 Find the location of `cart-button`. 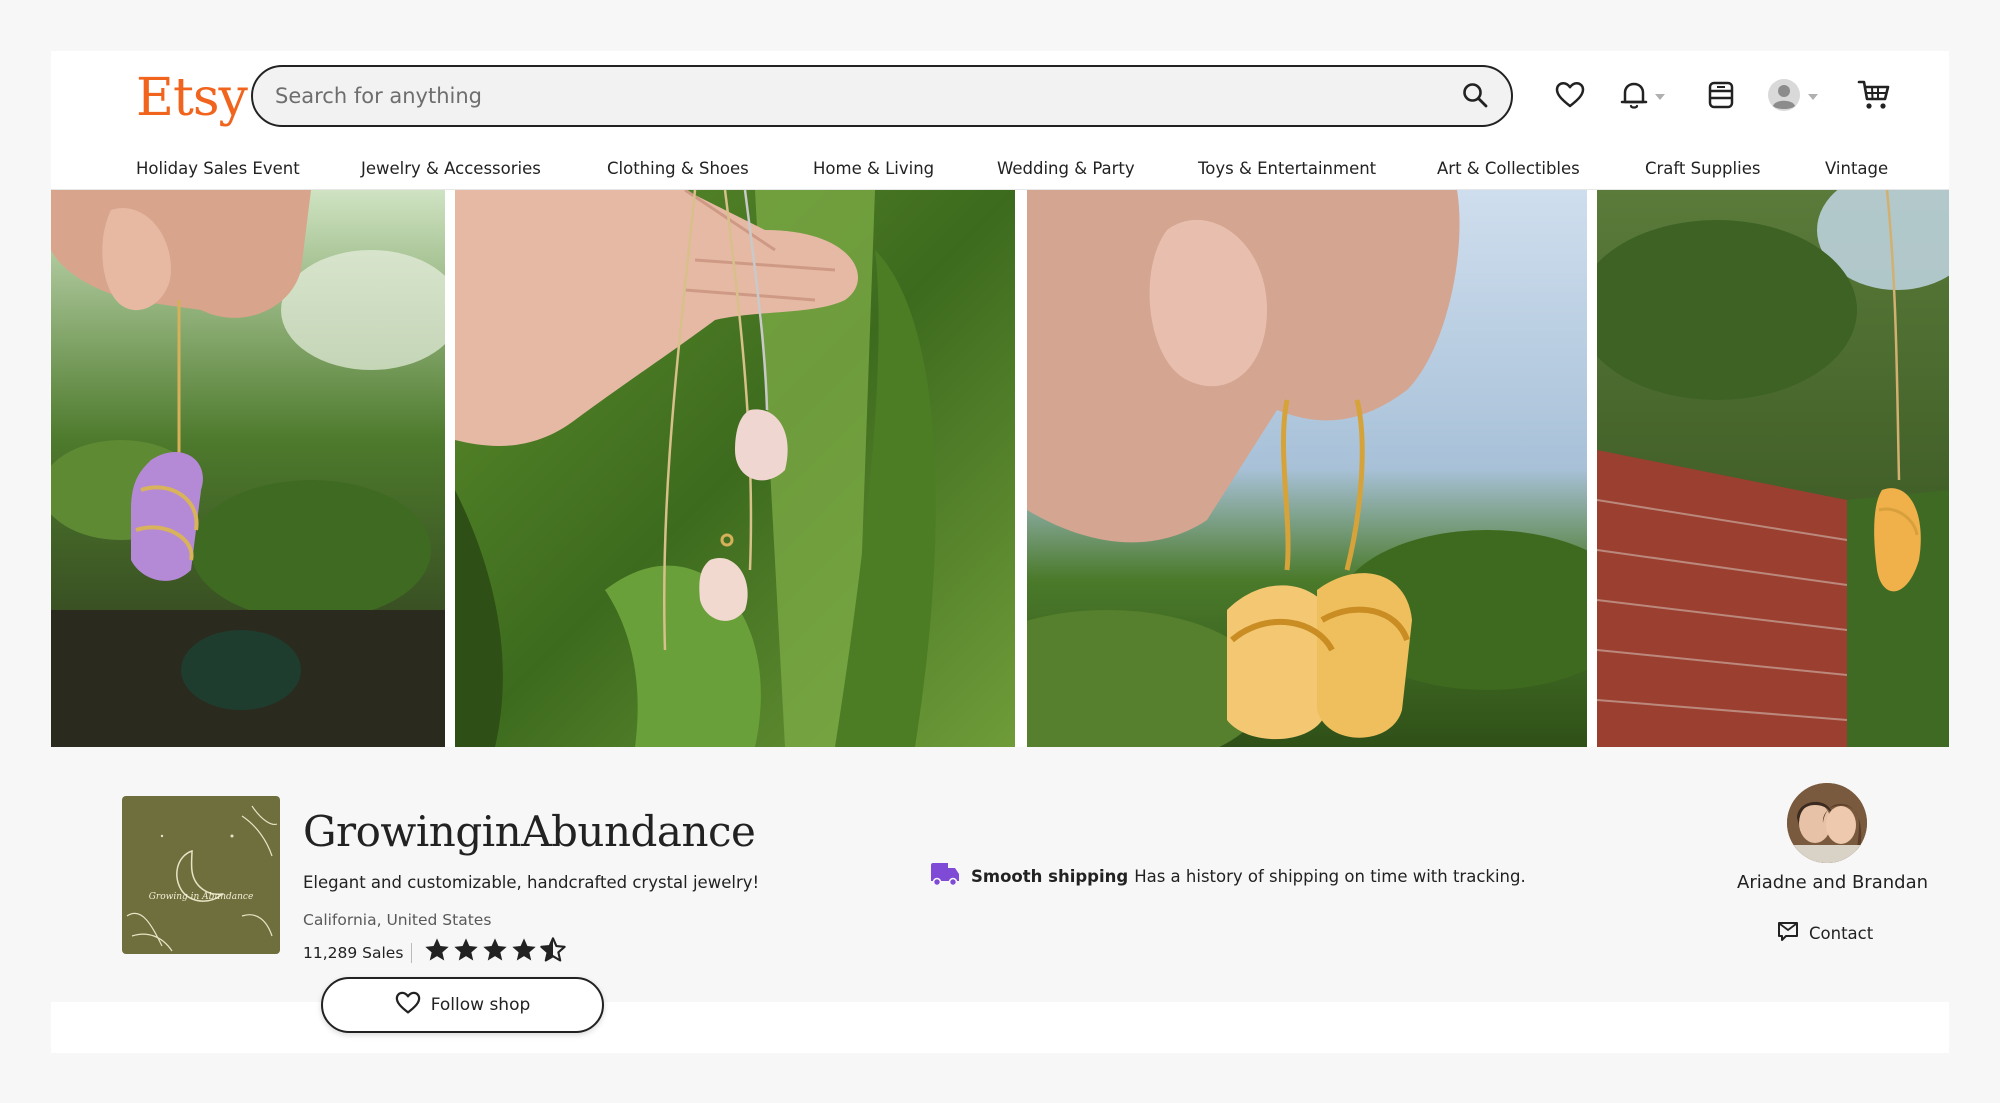

cart-button is located at coordinates (1874, 97).